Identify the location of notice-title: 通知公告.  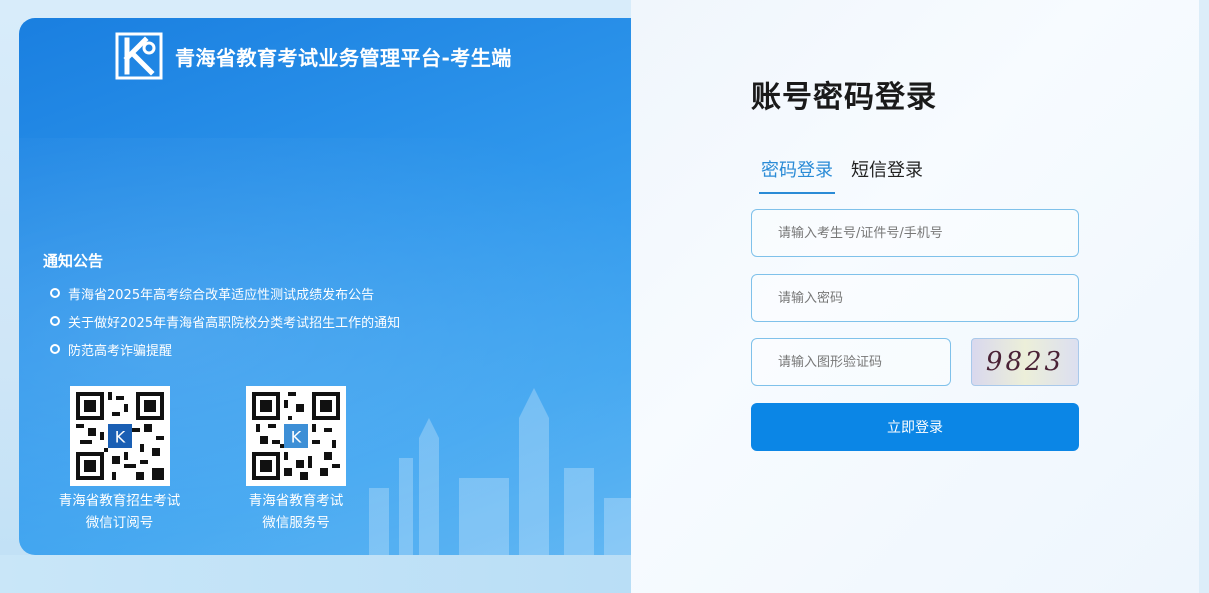
(73, 261).